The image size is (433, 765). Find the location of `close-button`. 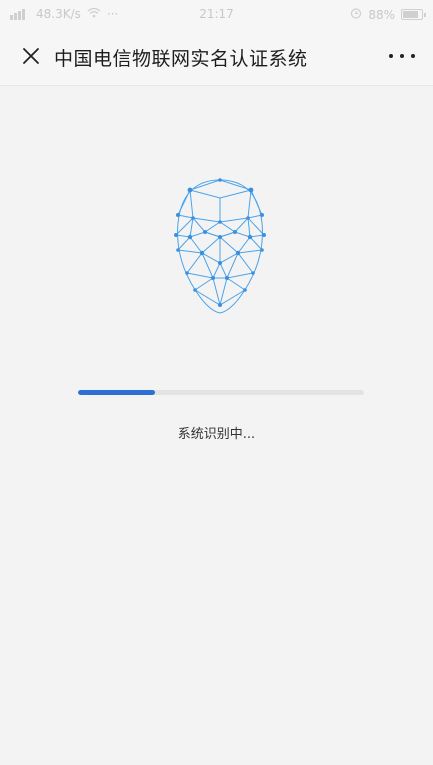

close-button is located at coordinates (31, 56).